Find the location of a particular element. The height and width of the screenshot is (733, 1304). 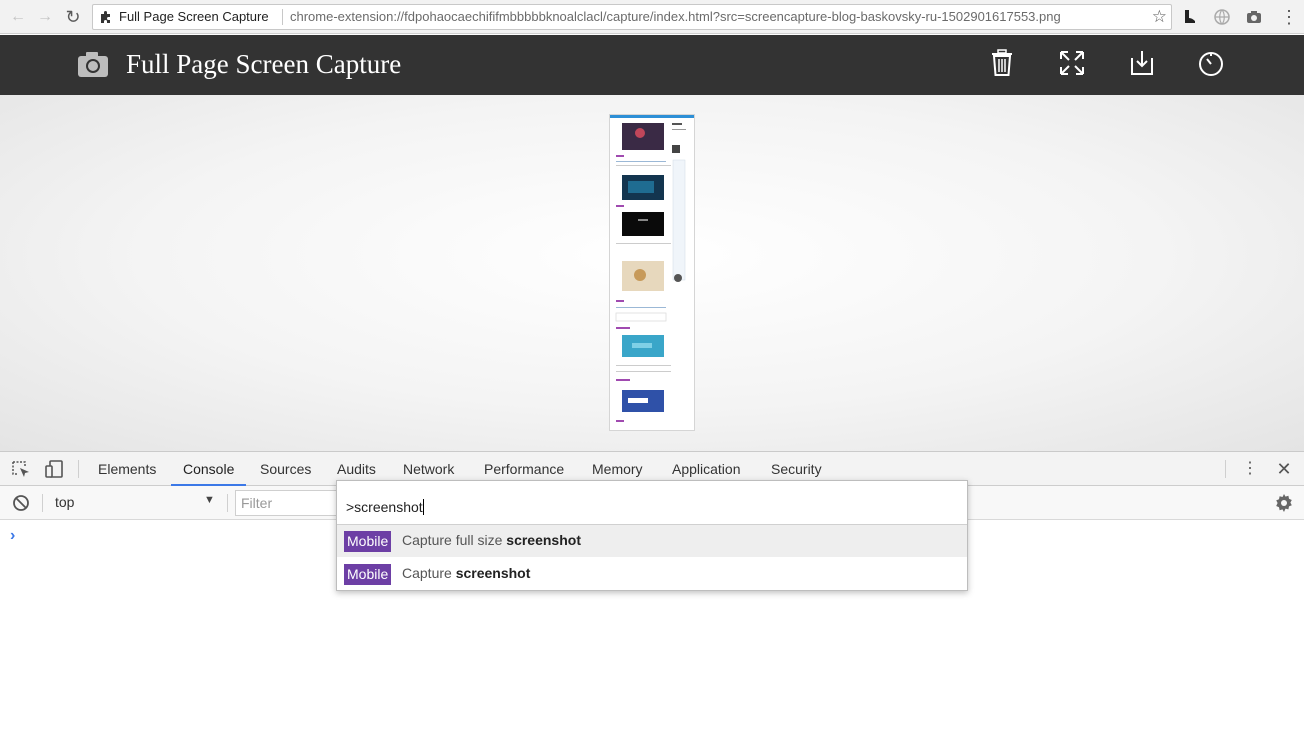

address-separator is located at coordinates (282, 17).